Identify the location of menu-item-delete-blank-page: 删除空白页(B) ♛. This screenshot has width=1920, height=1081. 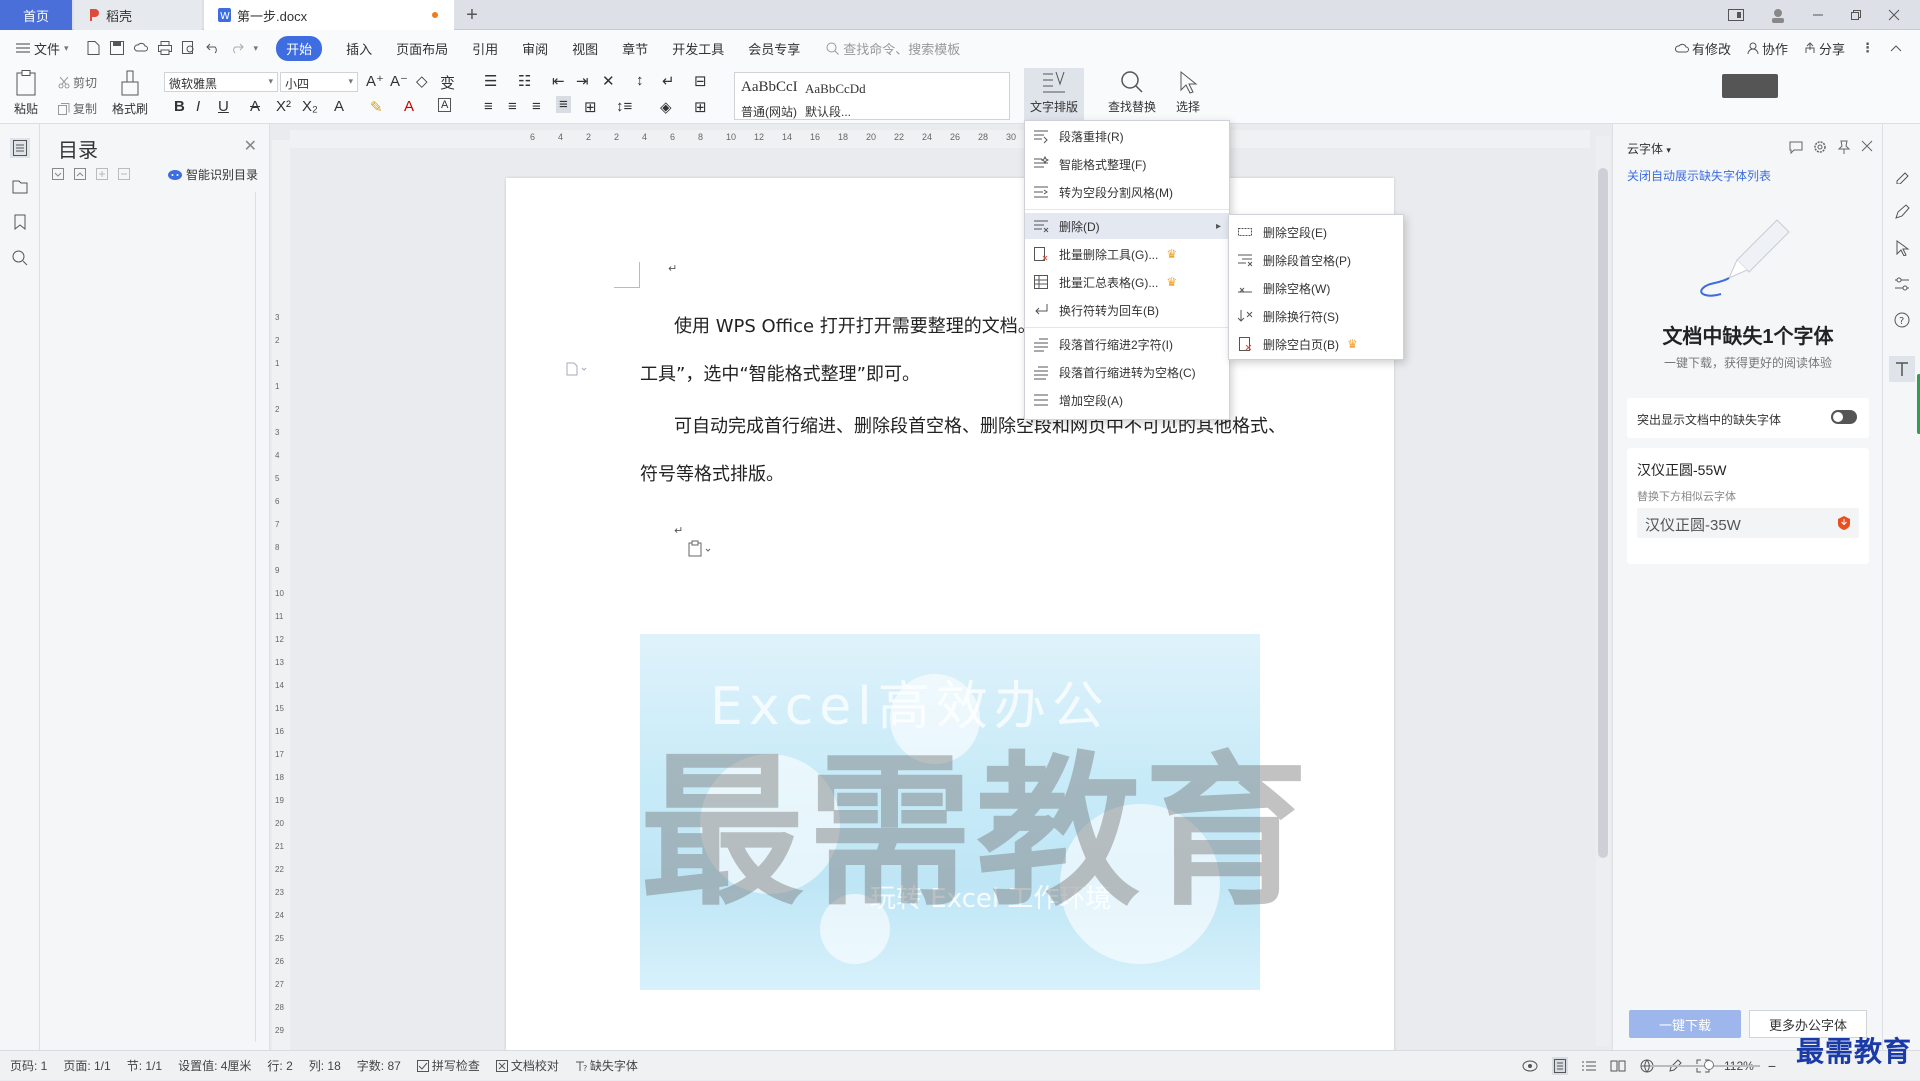
(1316, 344).